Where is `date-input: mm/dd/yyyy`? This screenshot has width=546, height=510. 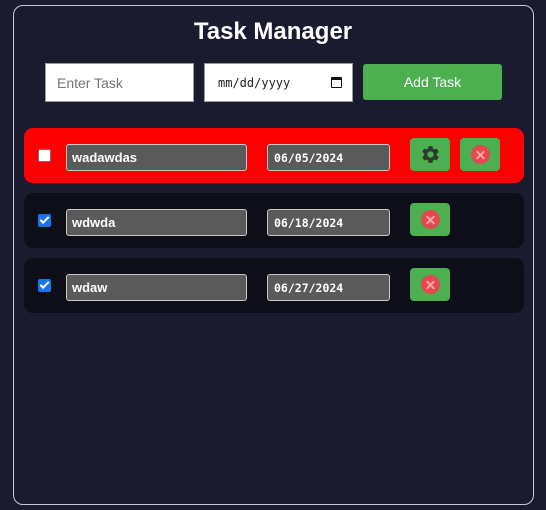
date-input: mm/dd/yyyy is located at coordinates (278, 82).